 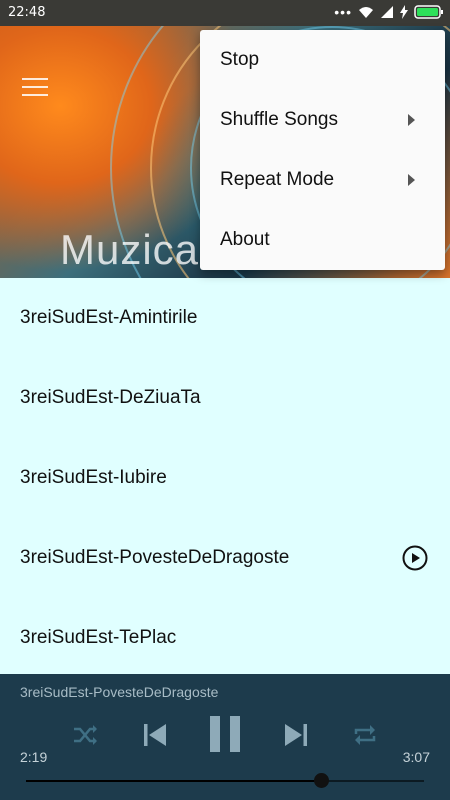 What do you see at coordinates (85, 735) in the screenshot?
I see `shuffle-icon` at bounding box center [85, 735].